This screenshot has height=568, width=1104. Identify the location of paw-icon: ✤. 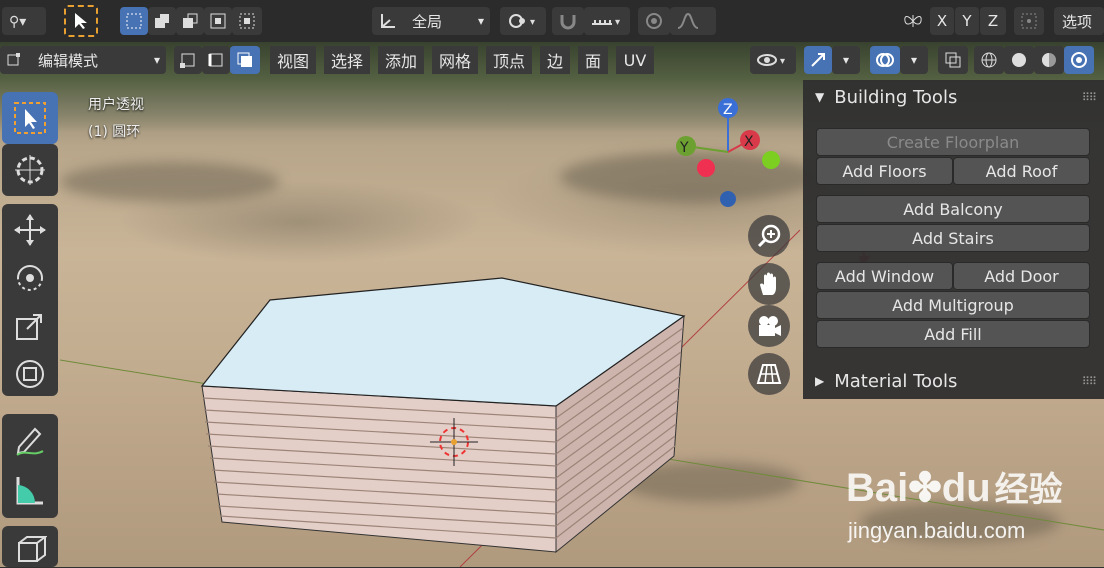
(925, 488).